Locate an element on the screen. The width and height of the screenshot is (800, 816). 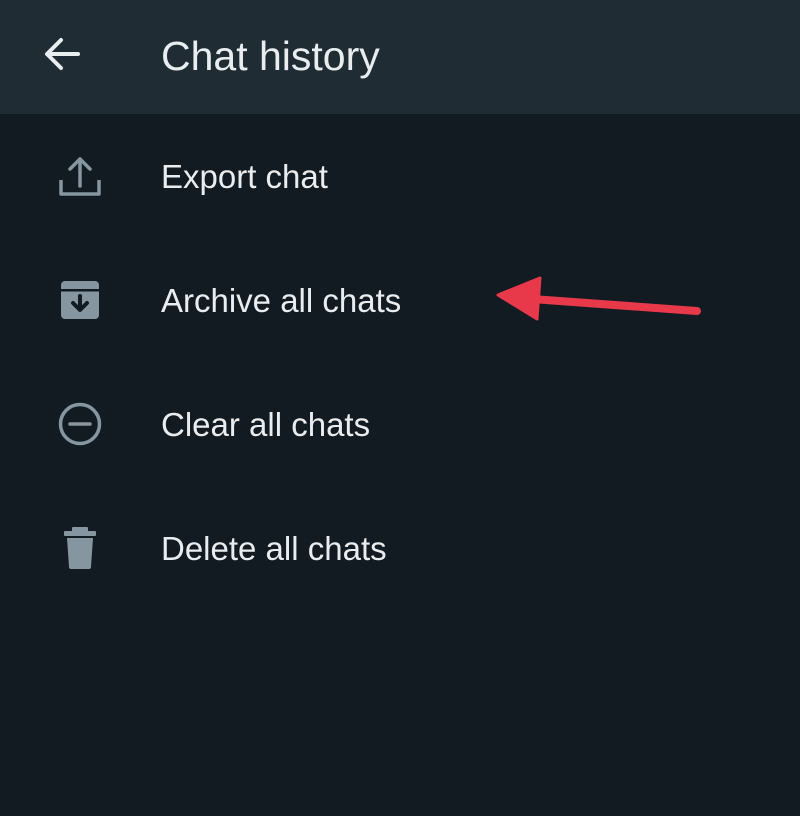
menu-item-label: Delete all chats is located at coordinates (274, 548).